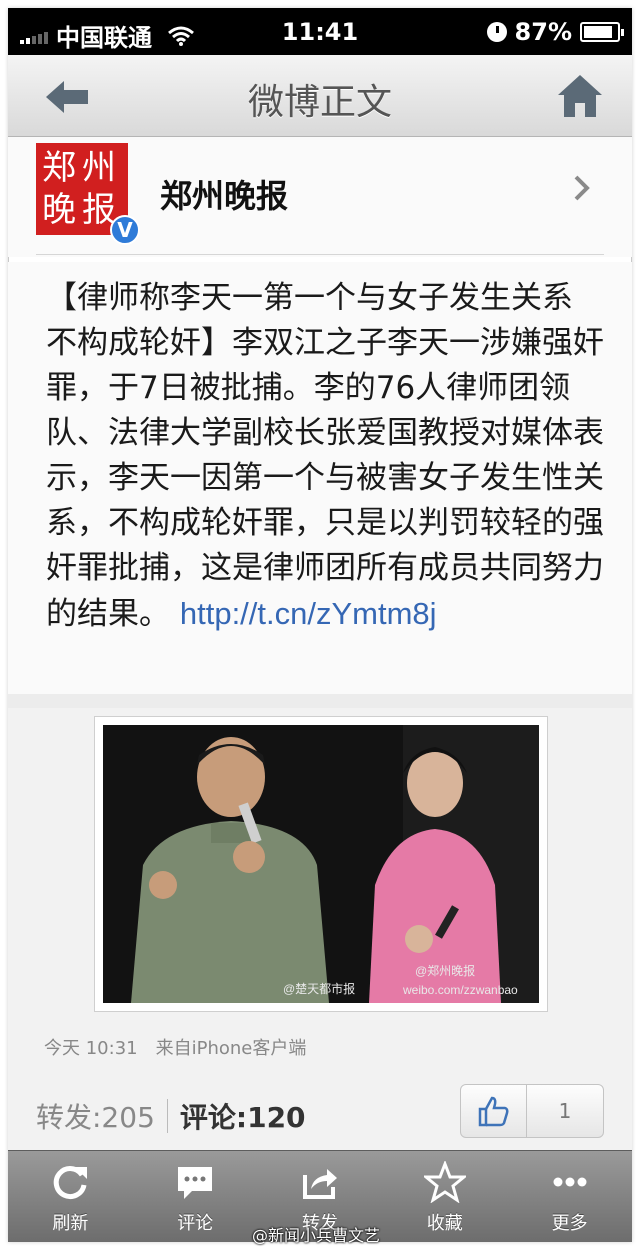 This screenshot has width=640, height=1250. Describe the element at coordinates (320, 701) in the screenshot. I see `section-gap` at that location.